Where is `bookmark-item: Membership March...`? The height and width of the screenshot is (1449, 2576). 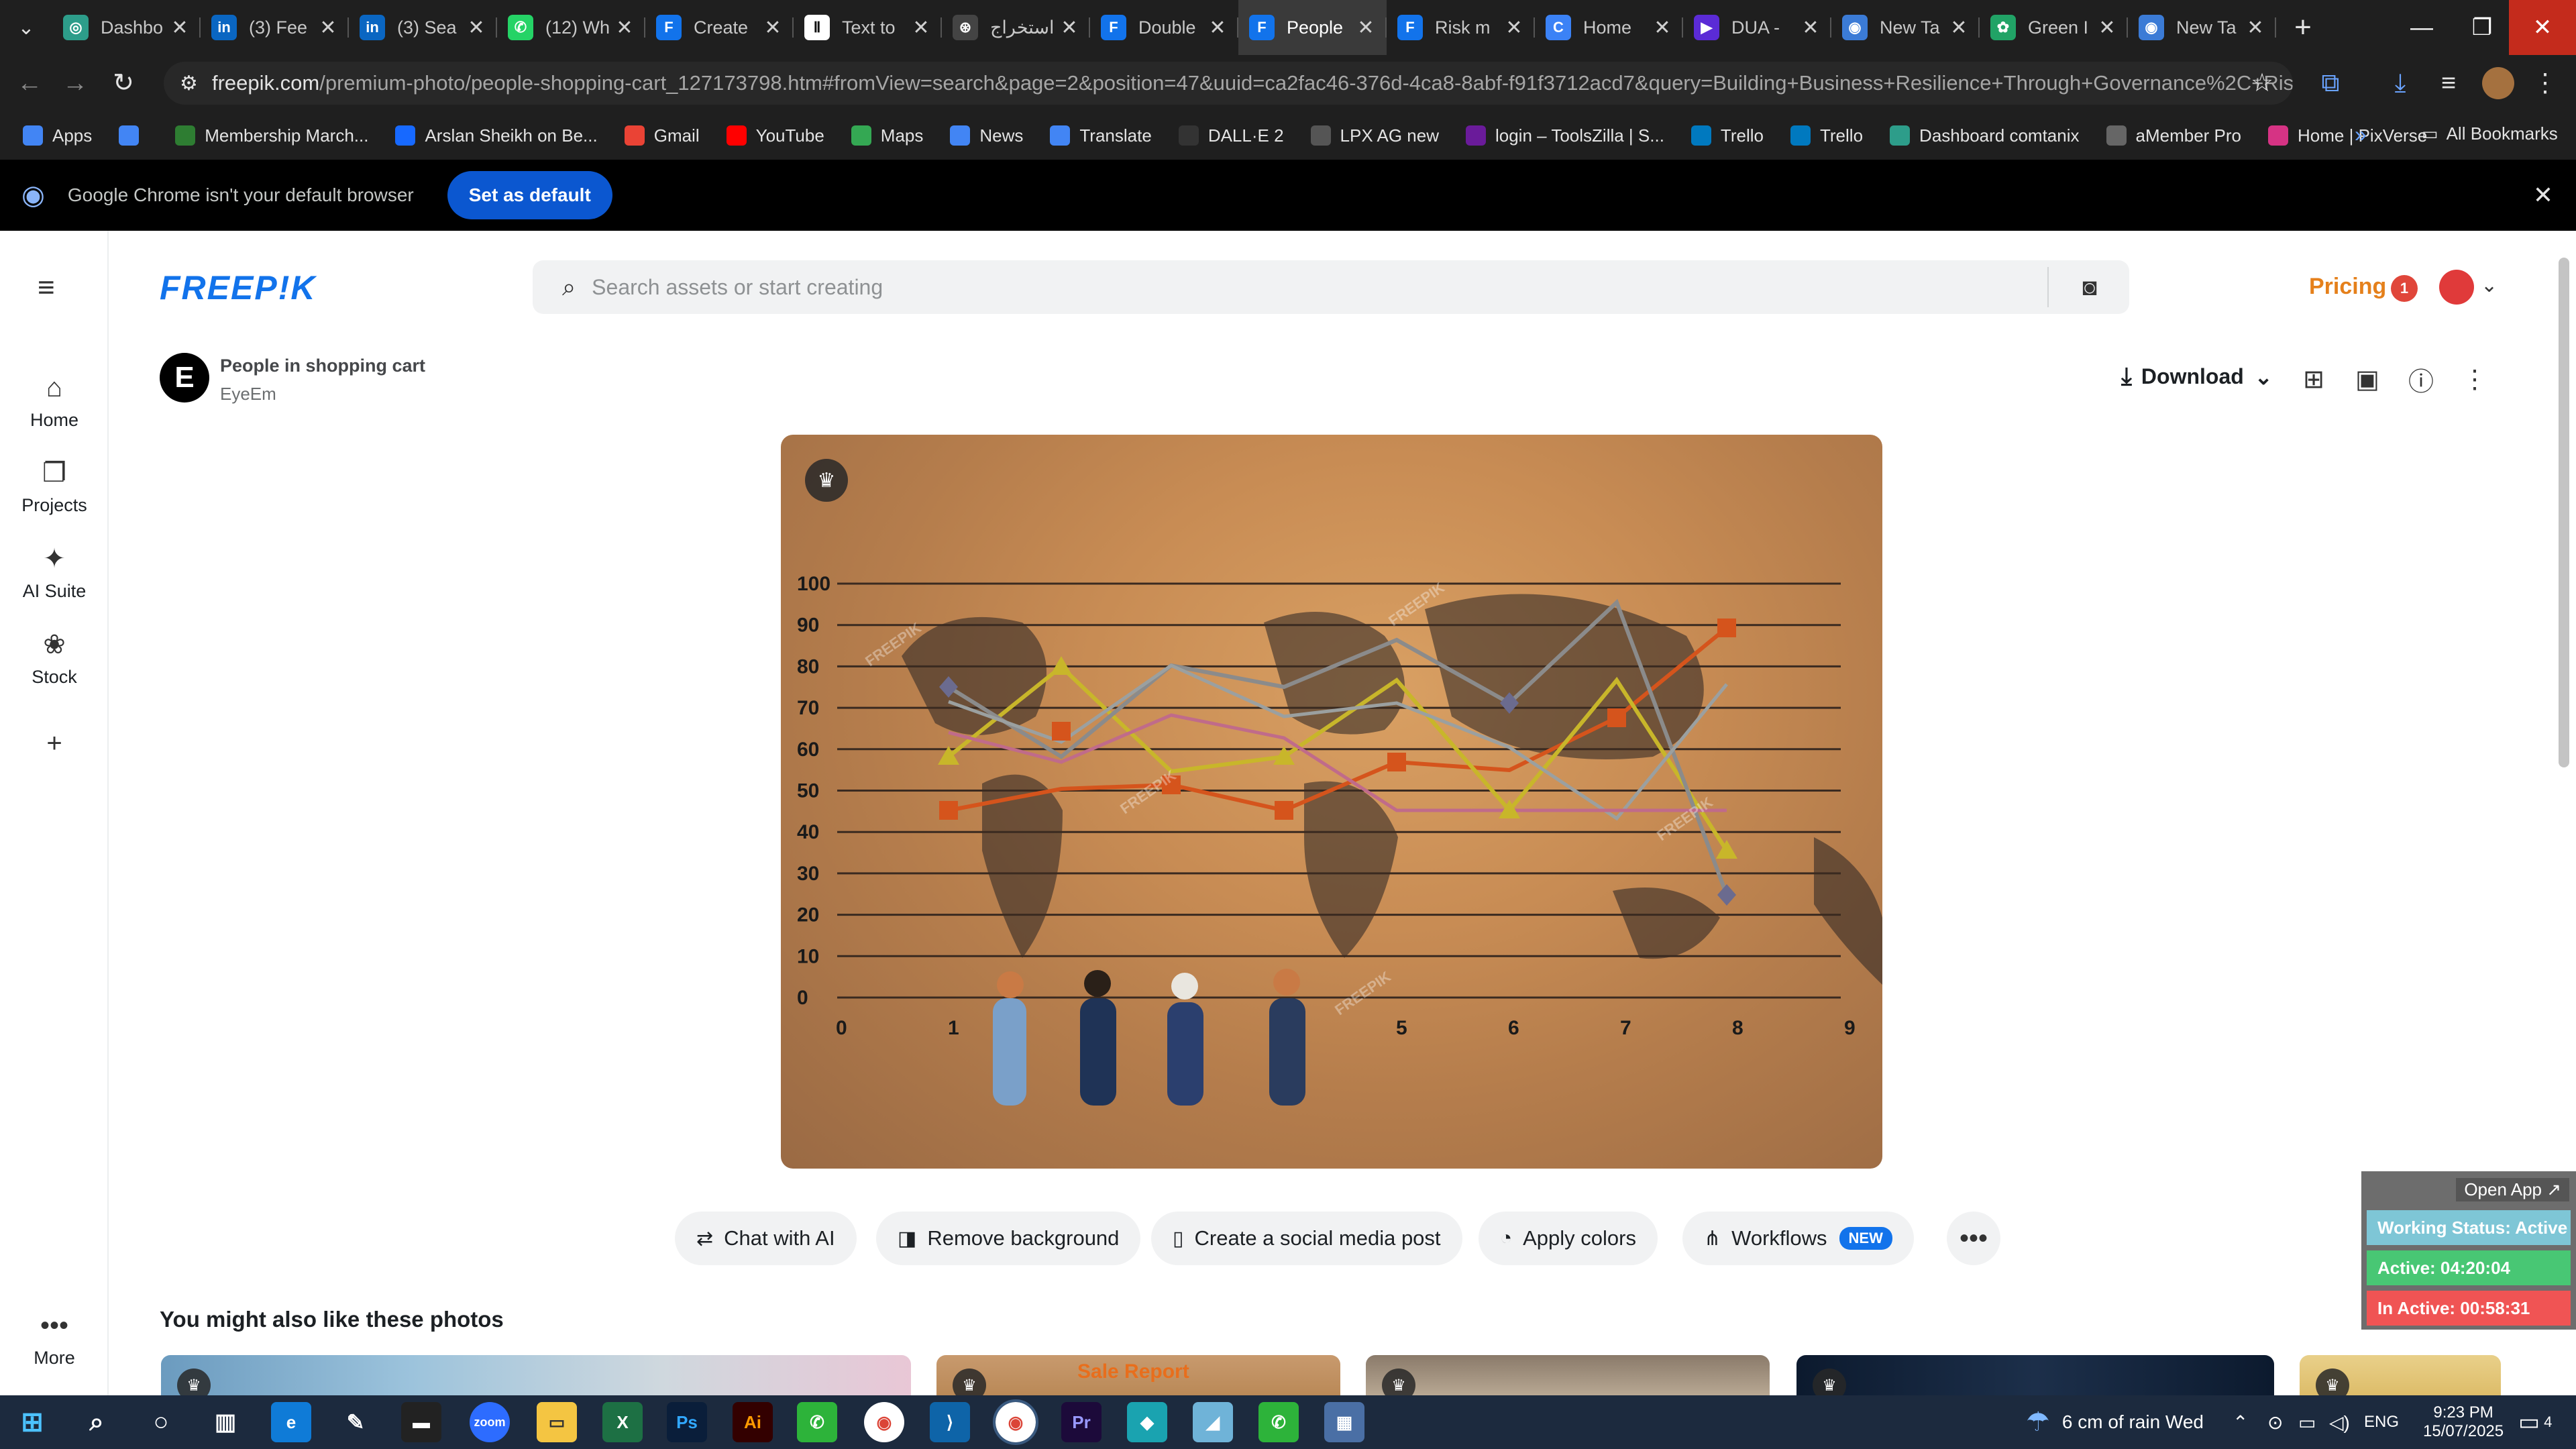 bookmark-item: Membership March... is located at coordinates (271, 135).